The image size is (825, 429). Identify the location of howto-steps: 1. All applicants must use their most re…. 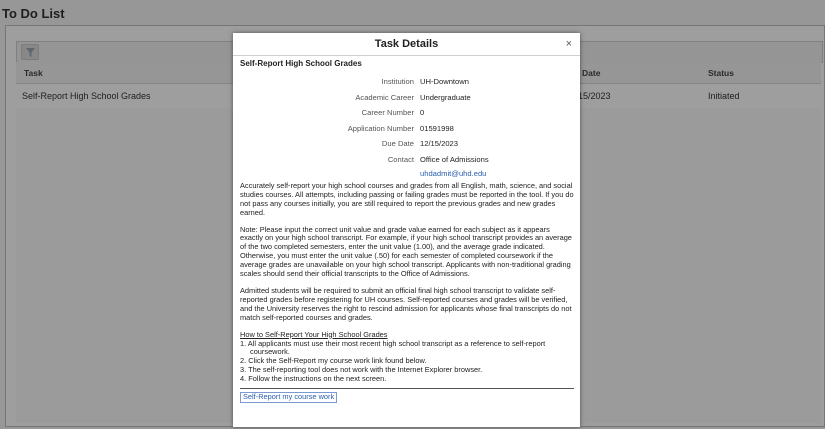
(407, 361).